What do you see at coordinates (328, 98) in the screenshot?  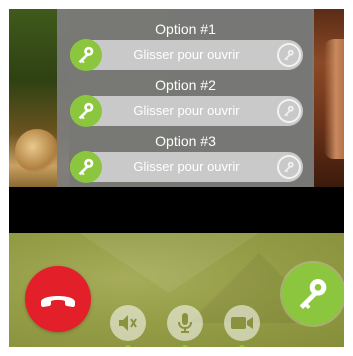 I see `video-scene-right` at bounding box center [328, 98].